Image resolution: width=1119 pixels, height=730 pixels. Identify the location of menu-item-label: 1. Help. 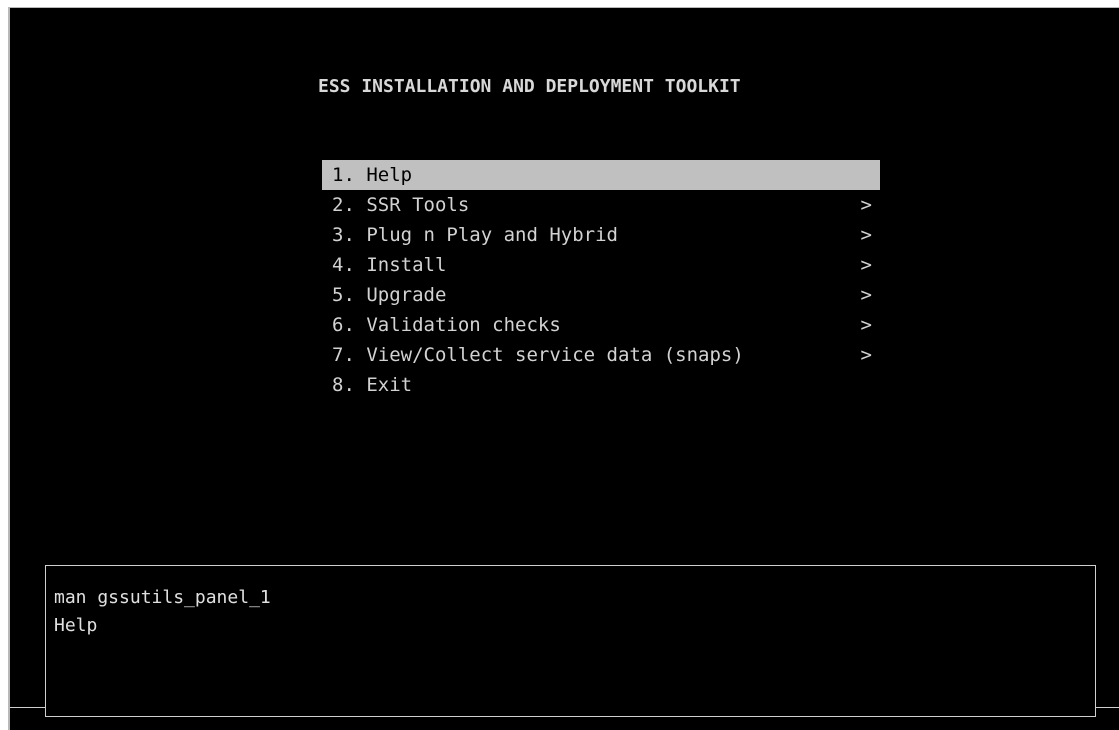
(372, 175).